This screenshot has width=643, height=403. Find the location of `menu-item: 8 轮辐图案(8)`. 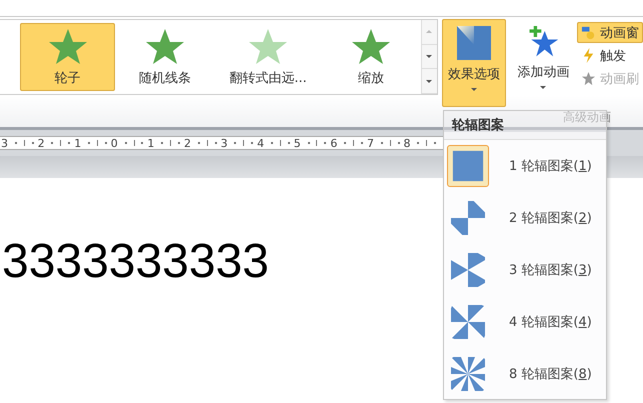

menu-item: 8 轮辐图案(8) is located at coordinates (525, 374).